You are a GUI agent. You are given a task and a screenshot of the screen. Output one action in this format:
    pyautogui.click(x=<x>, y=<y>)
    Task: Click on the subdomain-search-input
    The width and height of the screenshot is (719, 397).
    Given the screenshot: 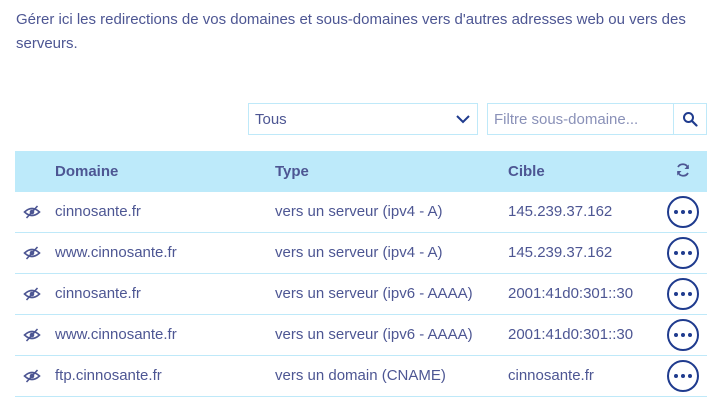 What is the action you would take?
    pyautogui.click(x=580, y=119)
    